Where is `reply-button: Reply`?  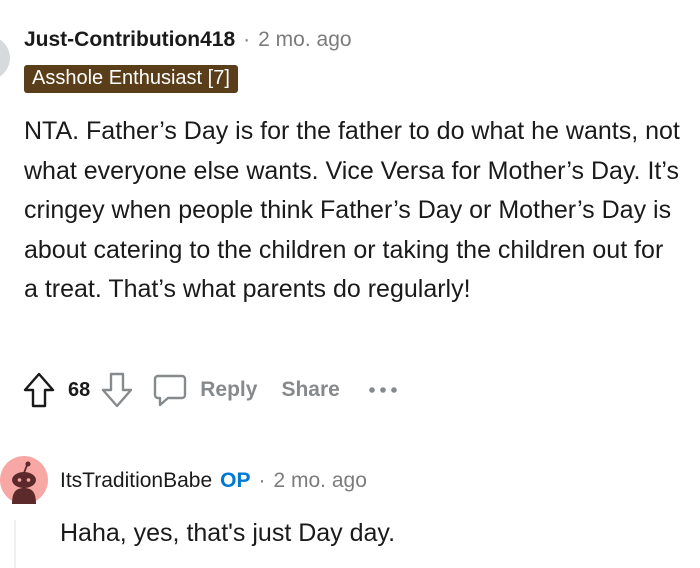 reply-button: Reply is located at coordinates (204, 390).